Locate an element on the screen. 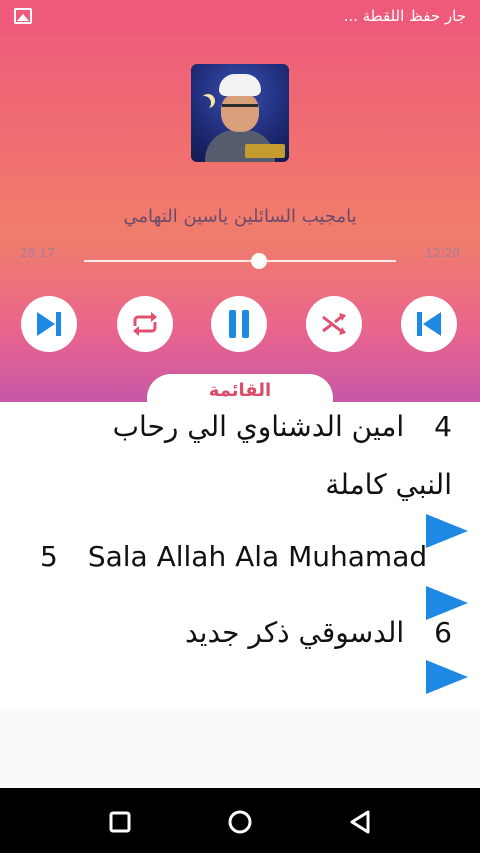  track-title: يامجيب السائلين ياسين التهامي is located at coordinates (240, 216).